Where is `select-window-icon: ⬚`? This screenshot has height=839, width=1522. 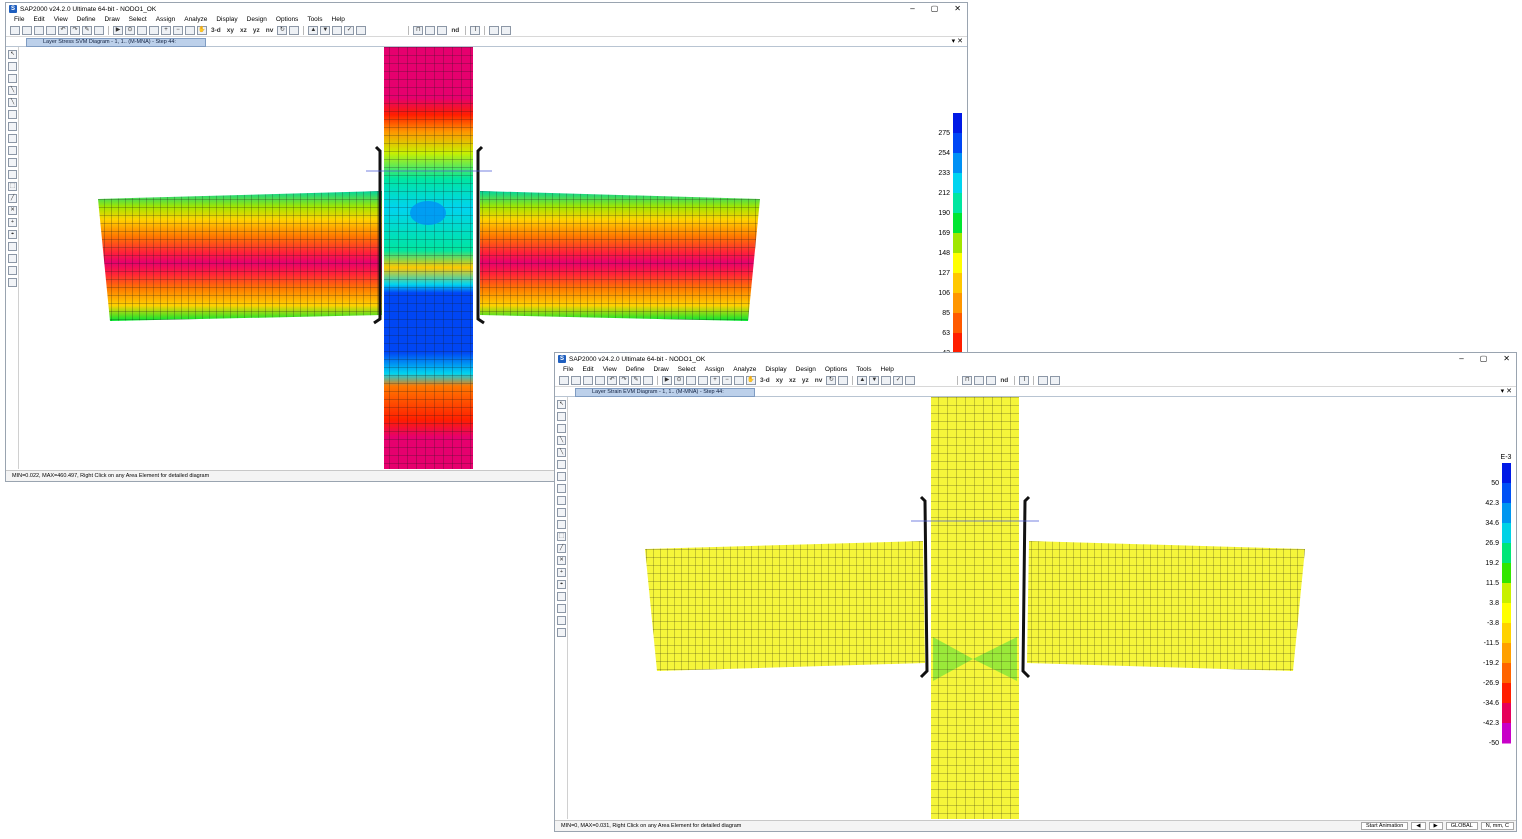
select-window-icon: ⬚ is located at coordinates (561, 536).